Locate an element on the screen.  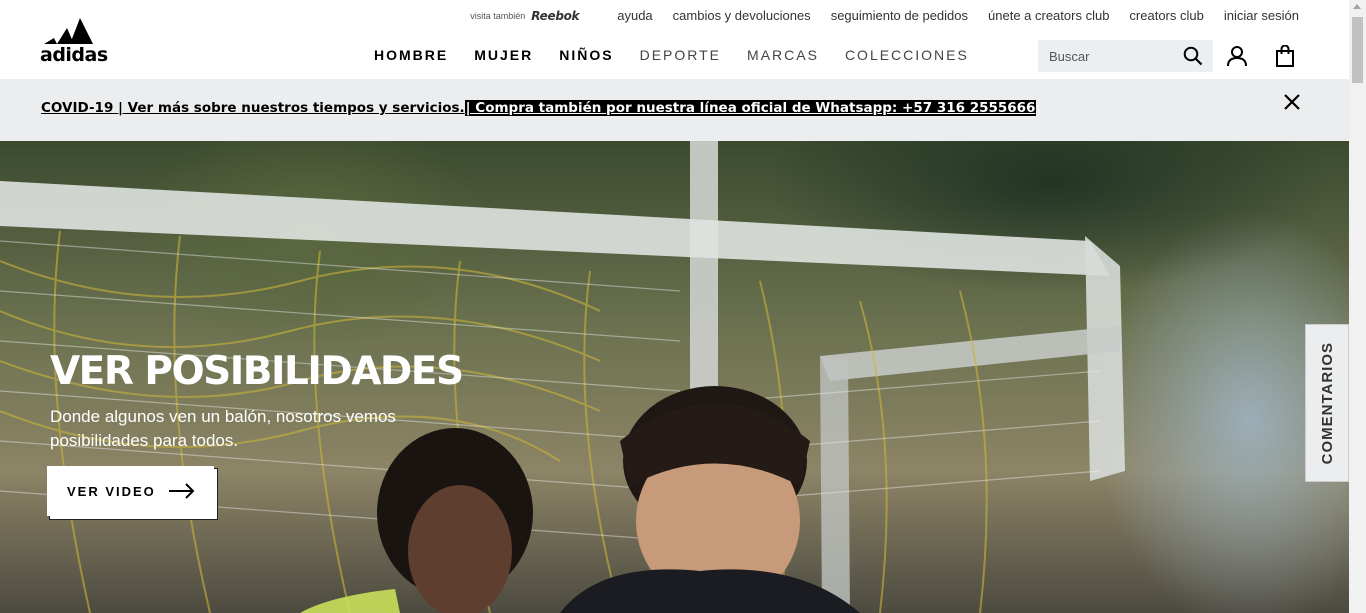
login-link: iniciar sesión is located at coordinates (1261, 15).